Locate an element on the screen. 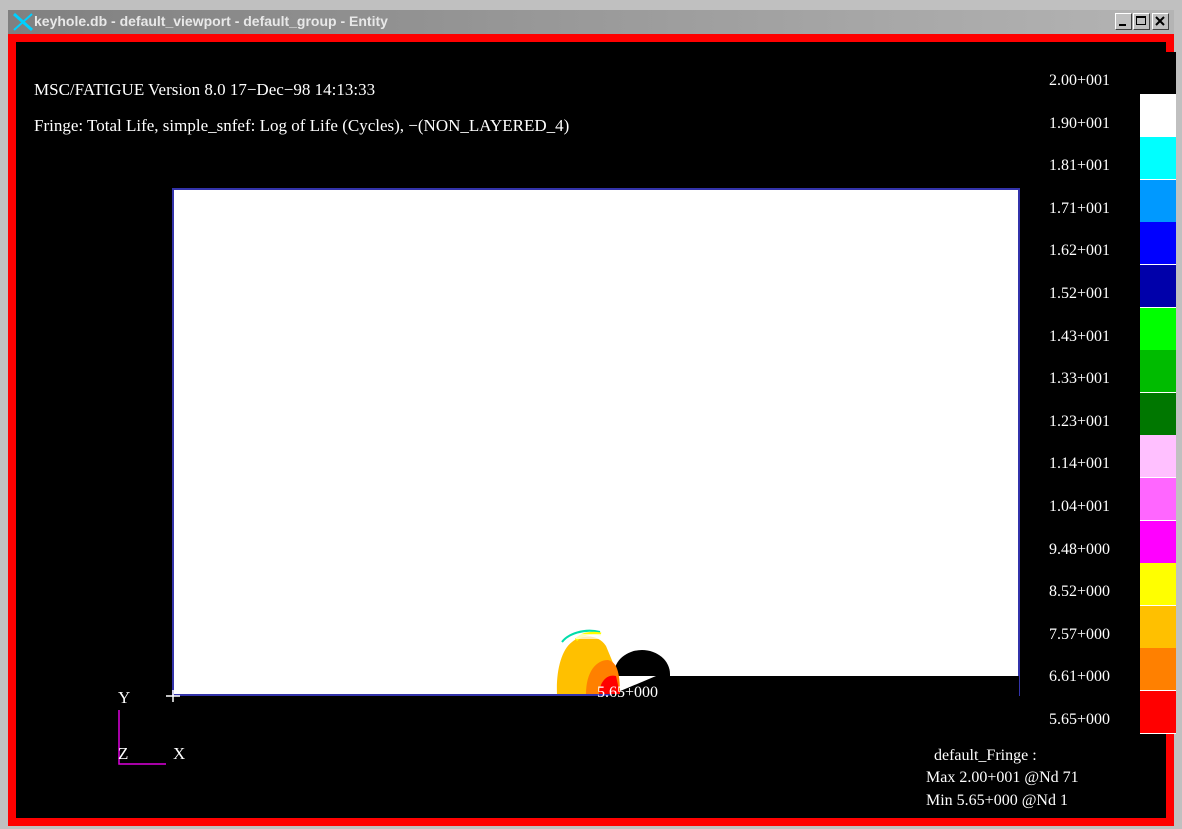 The height and width of the screenshot is (829, 1182). legend-label: 1.23+001 is located at coordinates (1080, 421).